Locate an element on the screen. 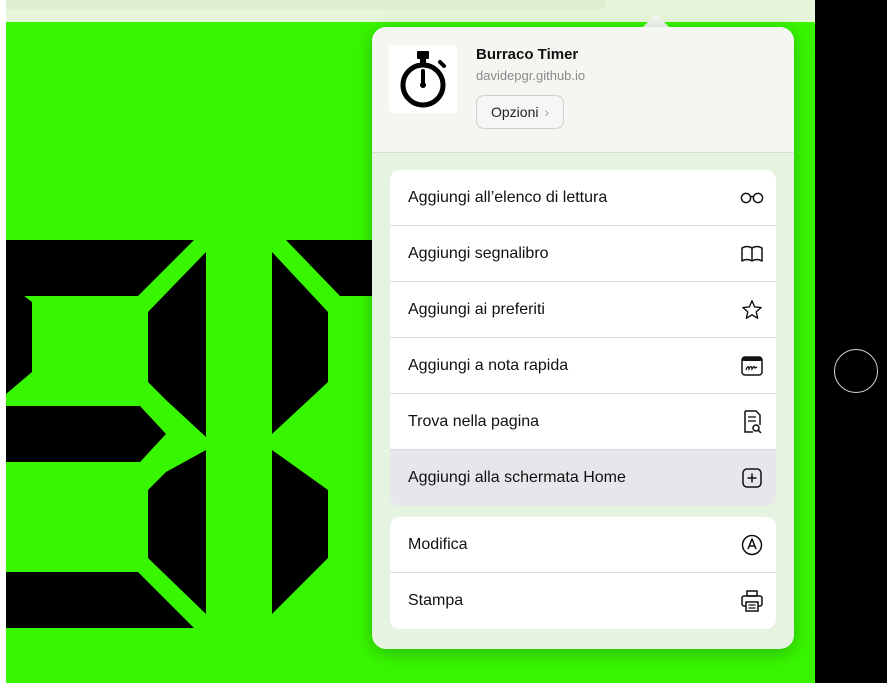 This screenshot has height=683, width=887. address-bar is located at coordinates (306, 5).